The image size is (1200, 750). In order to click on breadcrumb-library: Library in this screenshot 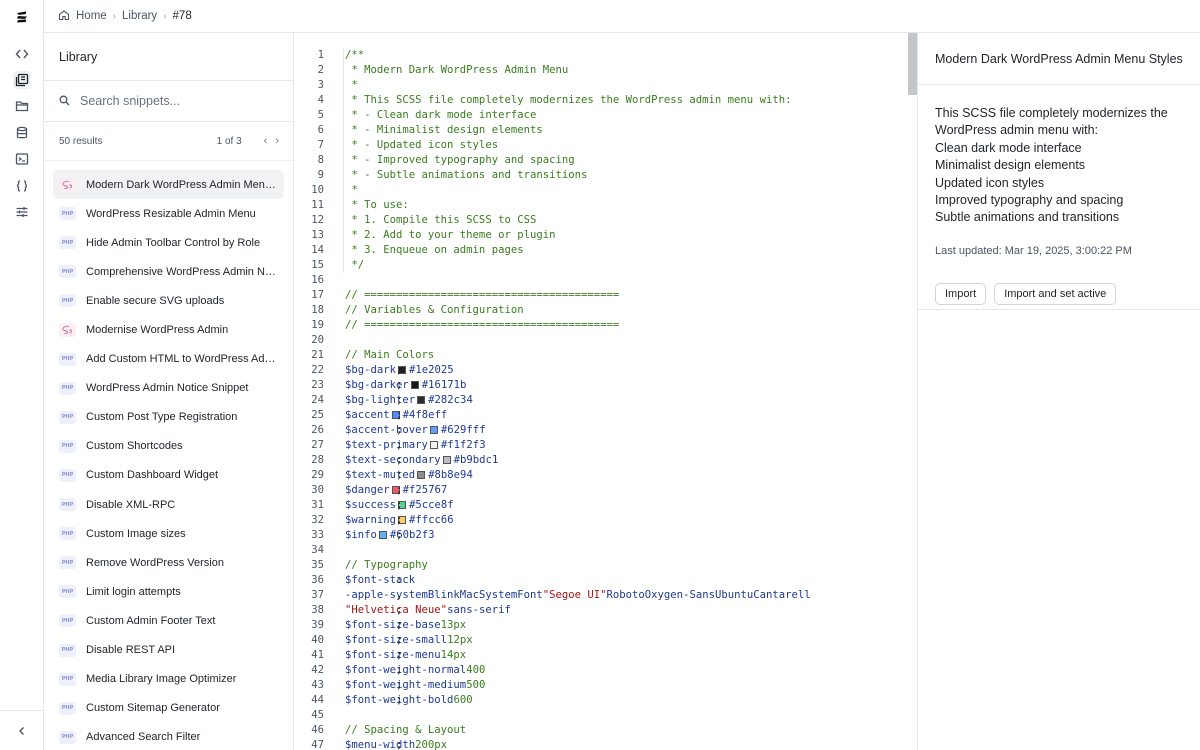, I will do `click(139, 16)`.